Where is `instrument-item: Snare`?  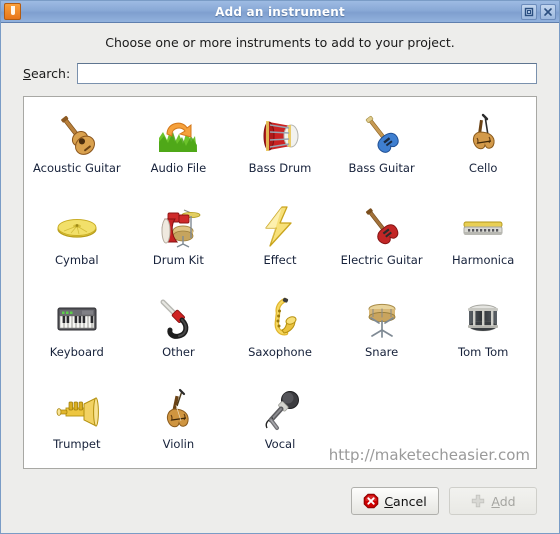
instrument-item: Snare is located at coordinates (382, 335).